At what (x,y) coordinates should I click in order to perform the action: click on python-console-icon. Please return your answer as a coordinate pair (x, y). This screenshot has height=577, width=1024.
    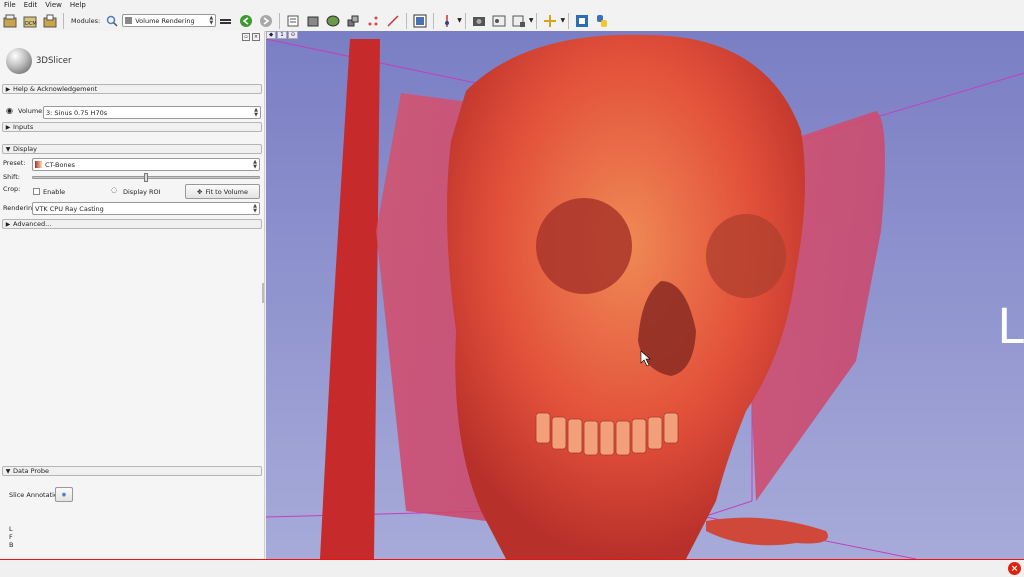
    Looking at the image, I should click on (602, 21).